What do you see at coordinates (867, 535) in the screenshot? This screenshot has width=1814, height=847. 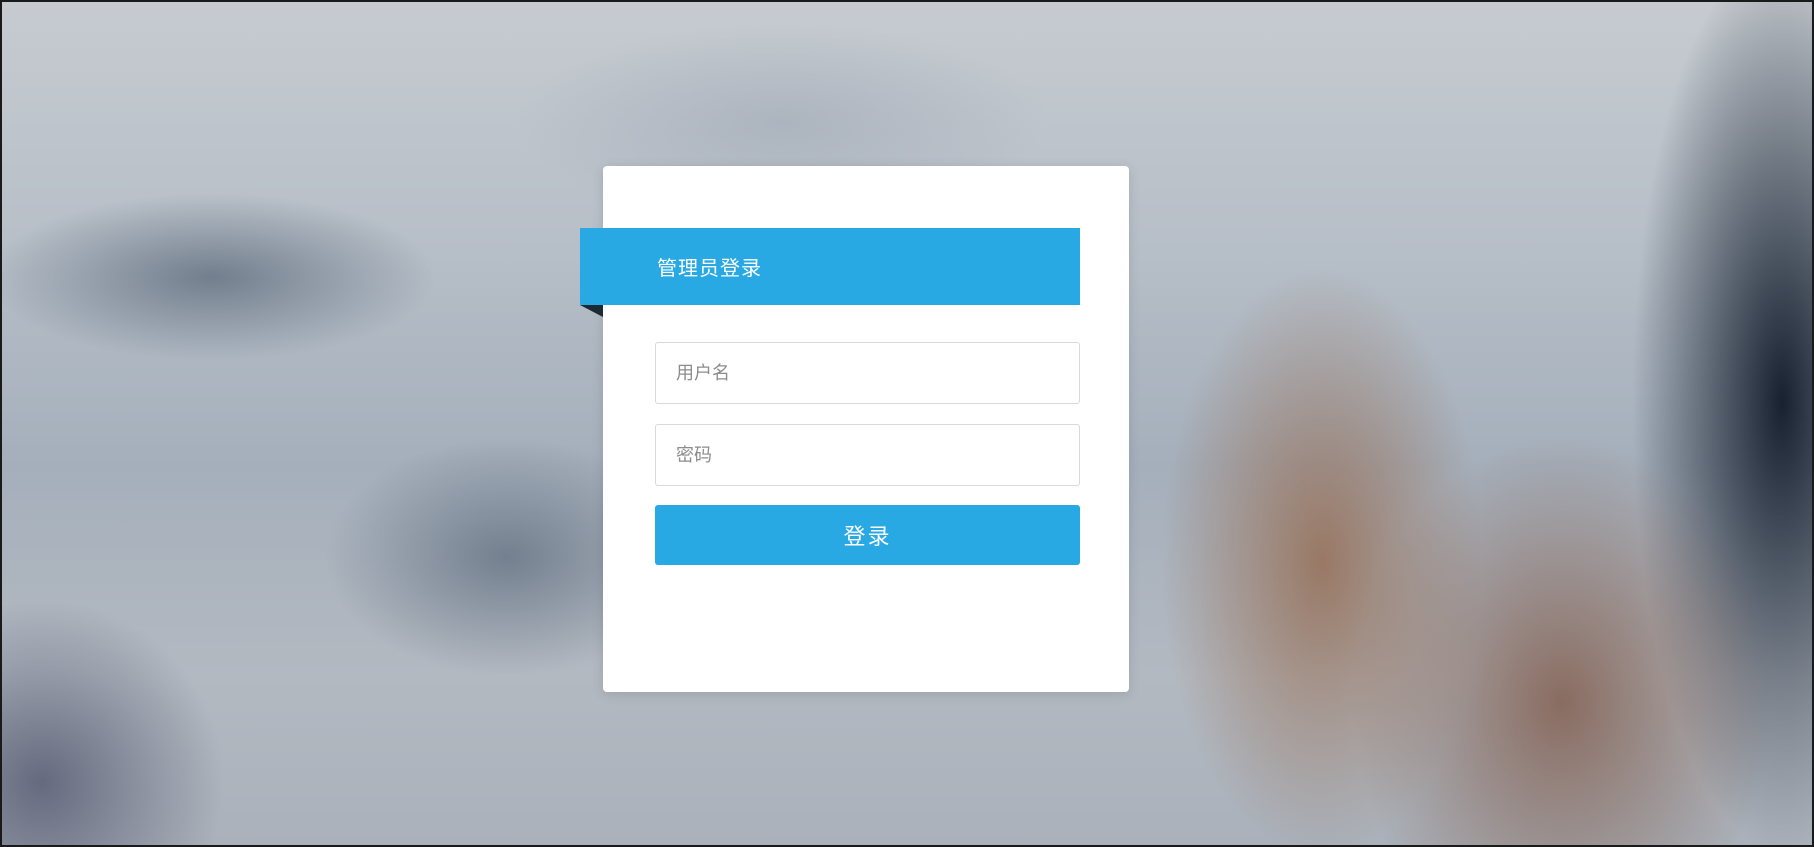 I see `login-button: 登录` at bounding box center [867, 535].